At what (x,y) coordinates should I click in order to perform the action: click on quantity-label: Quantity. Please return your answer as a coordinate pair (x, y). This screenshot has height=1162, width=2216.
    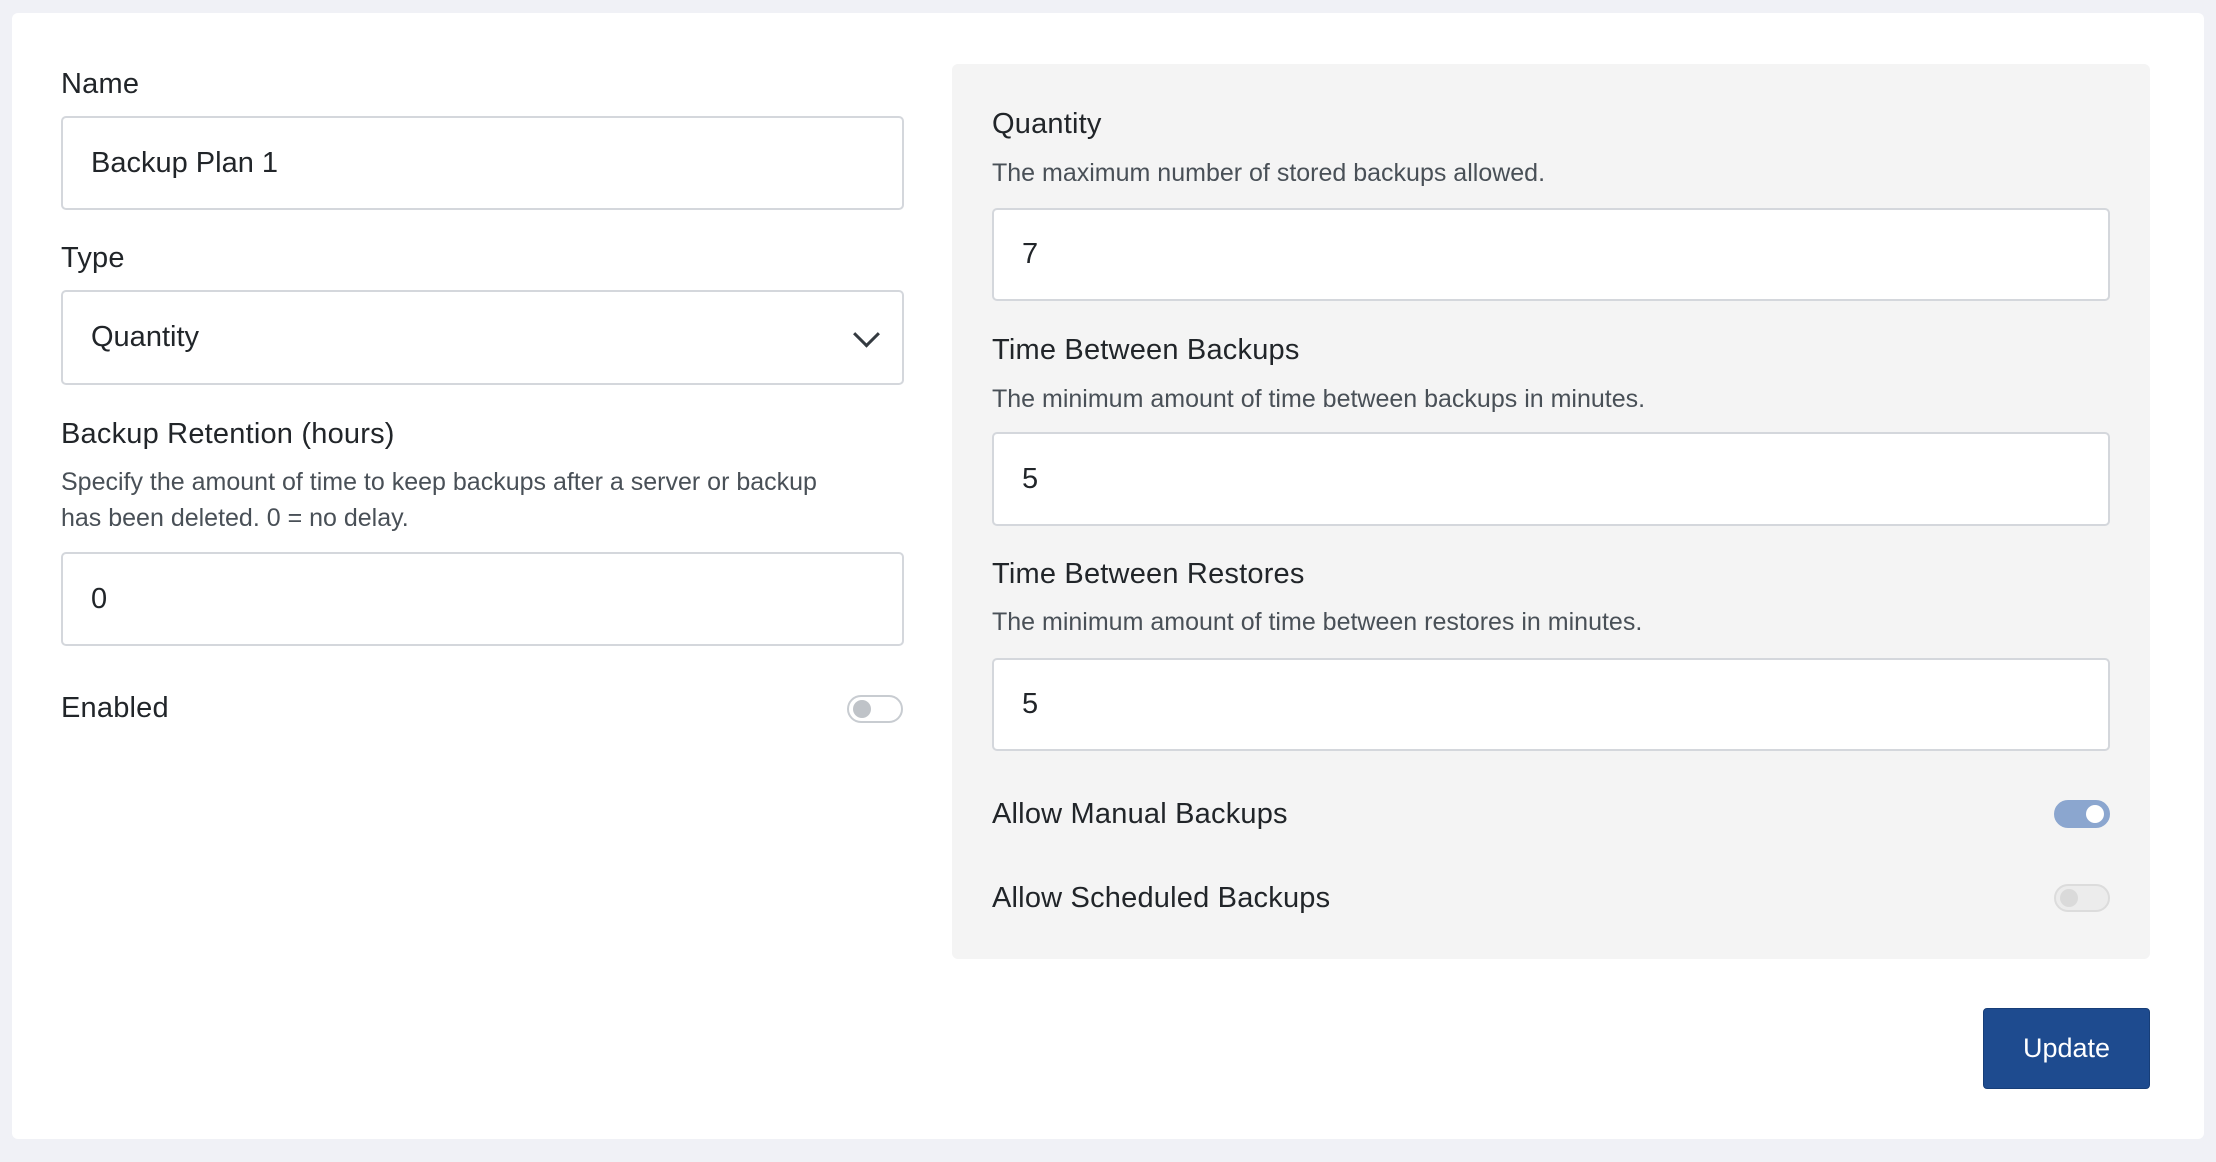
    Looking at the image, I should click on (1047, 124).